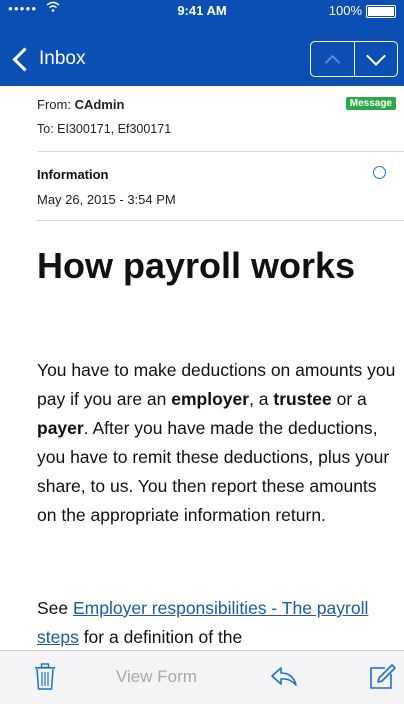 This screenshot has height=704, width=404. I want to click on chevron-up-icon, so click(332, 62).